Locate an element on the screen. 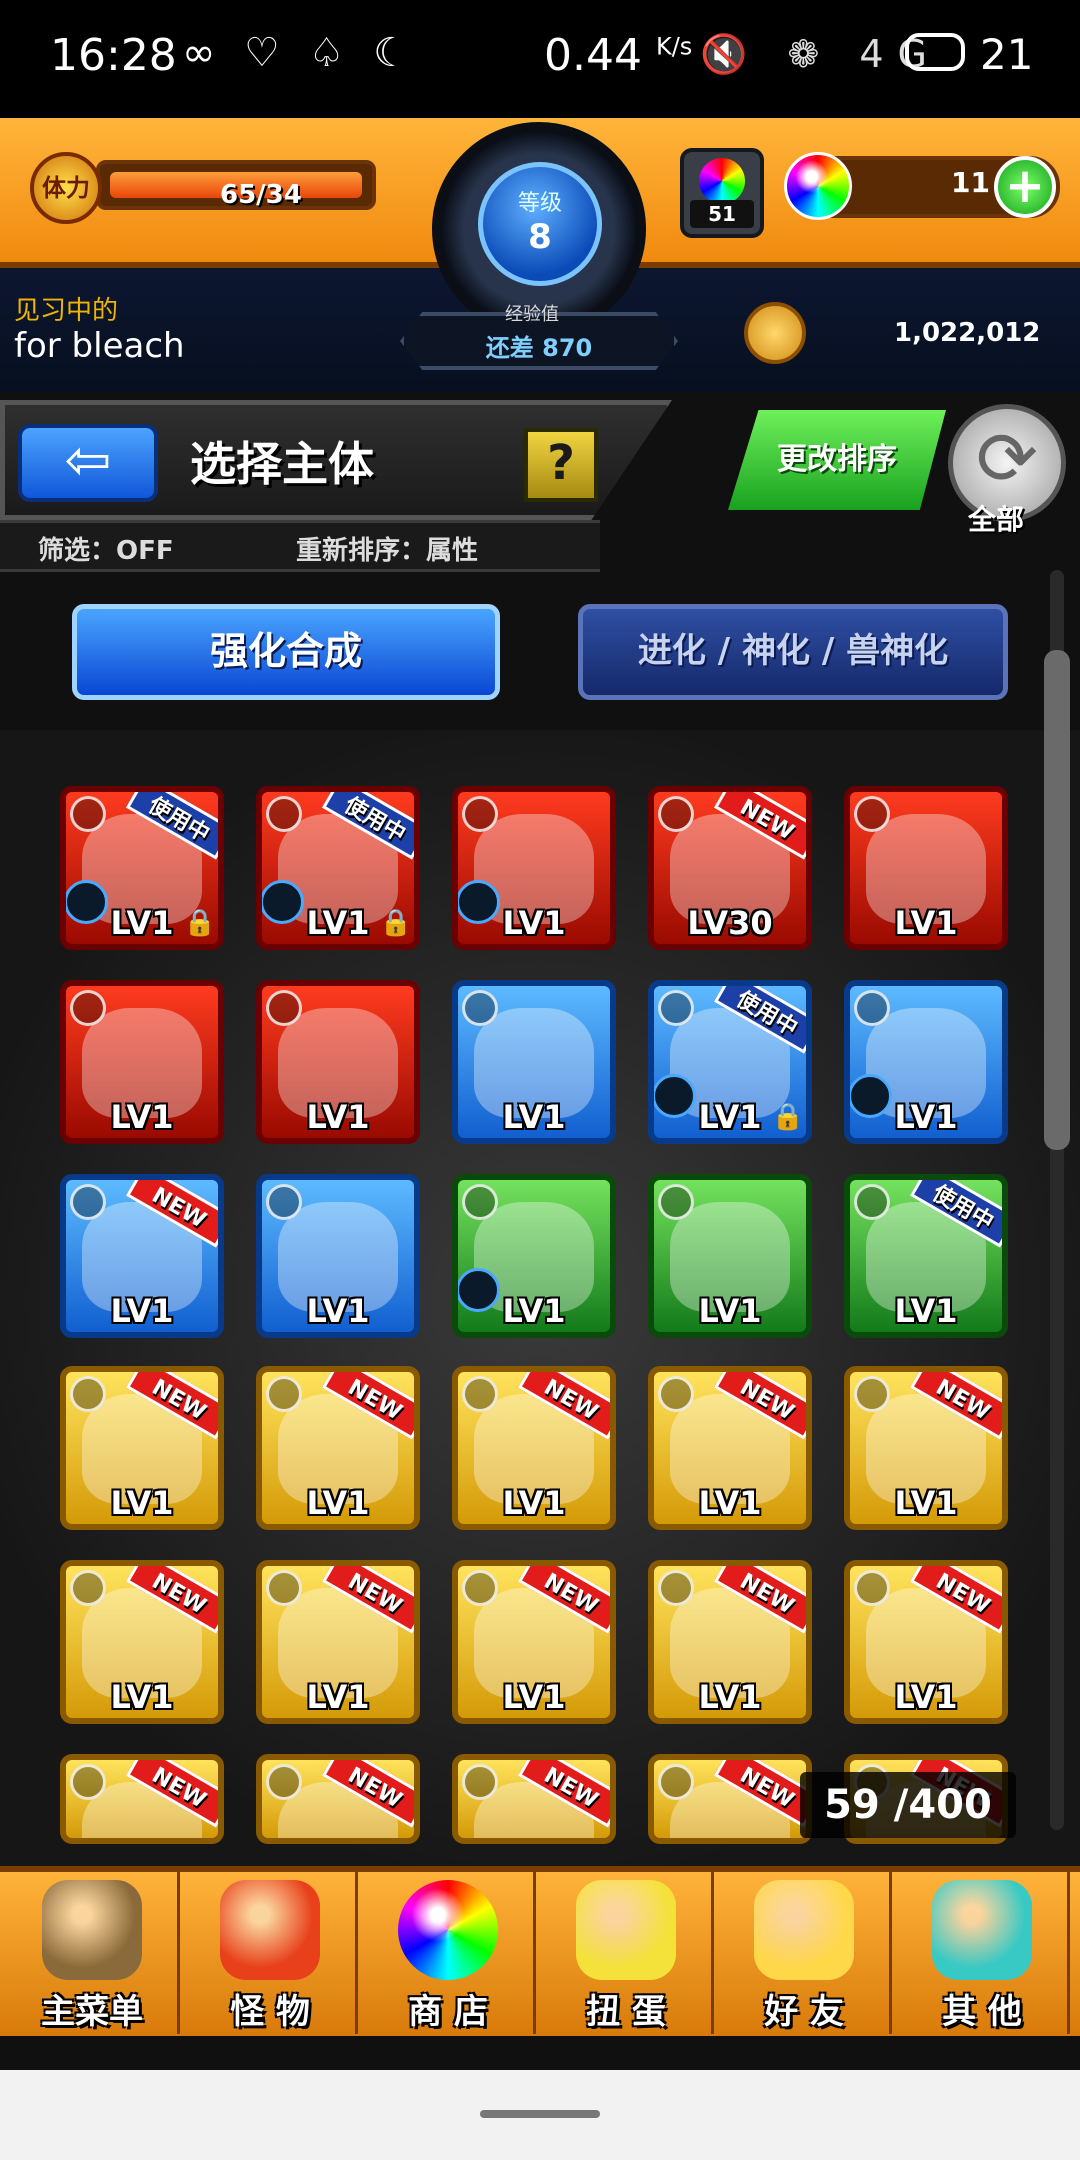 Image resolution: width=1080 pixels, height=2160 pixels. castle-gate-icon is located at coordinates (92, 1930).